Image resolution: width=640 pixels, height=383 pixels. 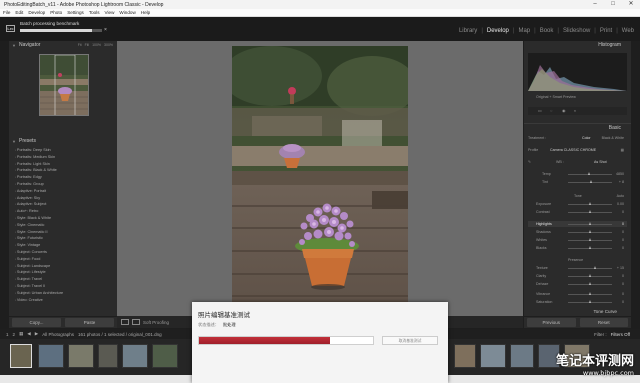 I want to click on menu-edit: Edit, so click(x=19, y=12).